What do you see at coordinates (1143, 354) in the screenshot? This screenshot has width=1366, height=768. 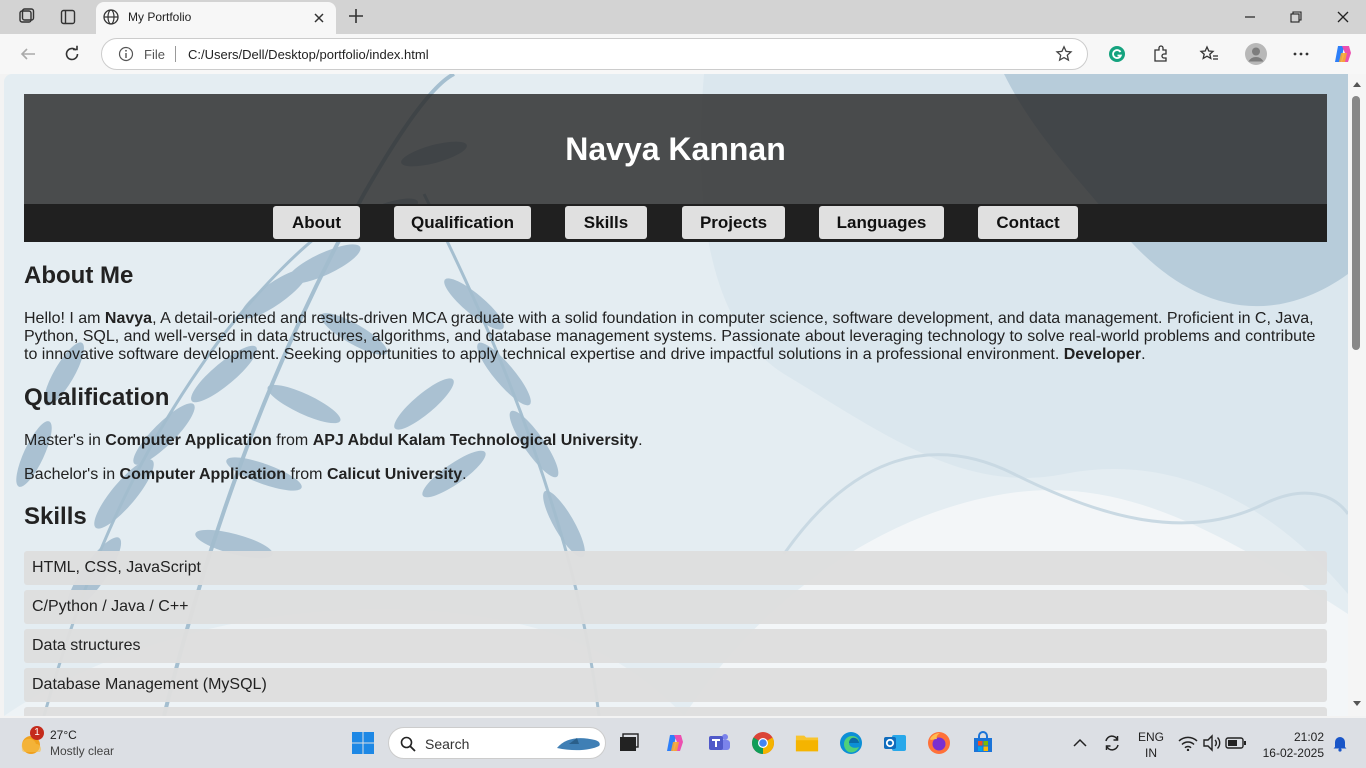 I see `about-end: .` at bounding box center [1143, 354].